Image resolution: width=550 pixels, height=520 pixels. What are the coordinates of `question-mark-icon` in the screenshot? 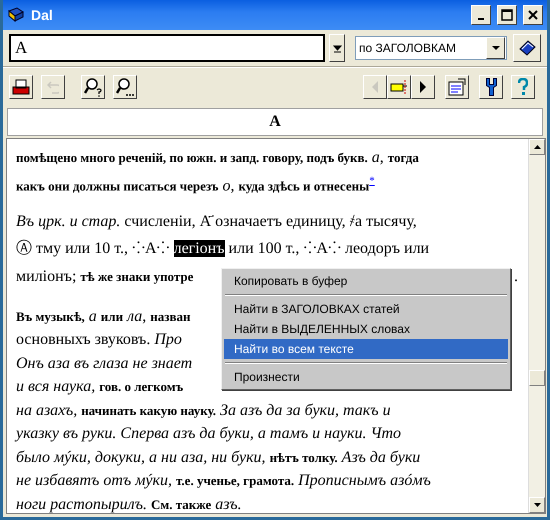 It's located at (523, 87).